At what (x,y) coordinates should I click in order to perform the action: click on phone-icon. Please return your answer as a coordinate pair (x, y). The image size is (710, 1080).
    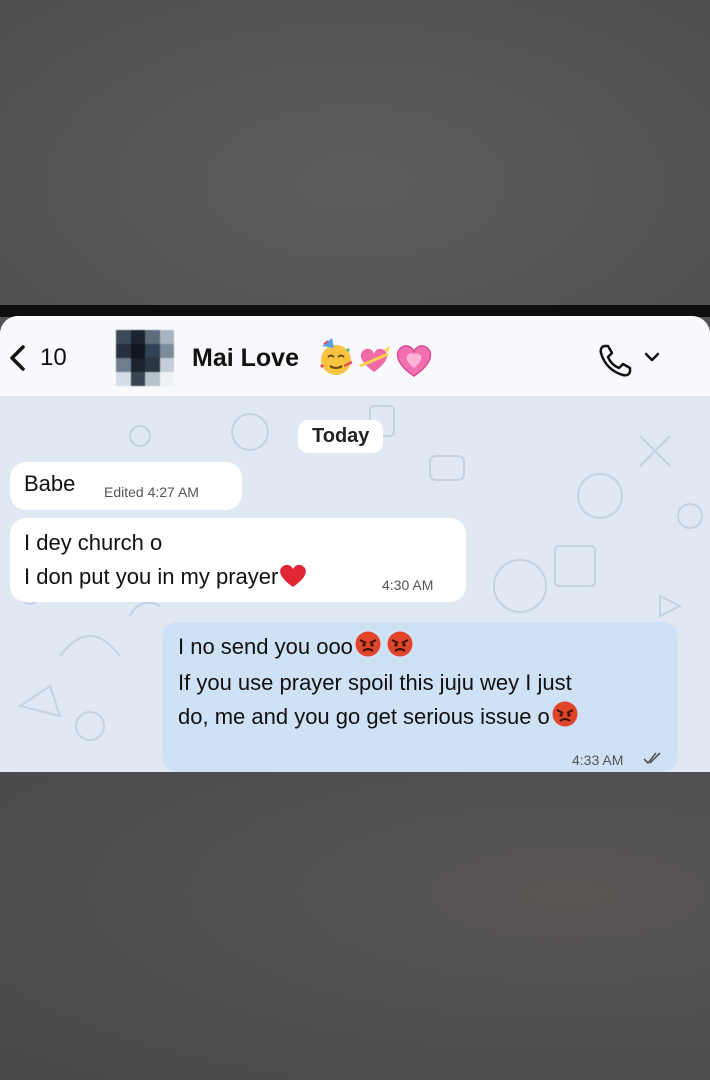
    Looking at the image, I should click on (615, 361).